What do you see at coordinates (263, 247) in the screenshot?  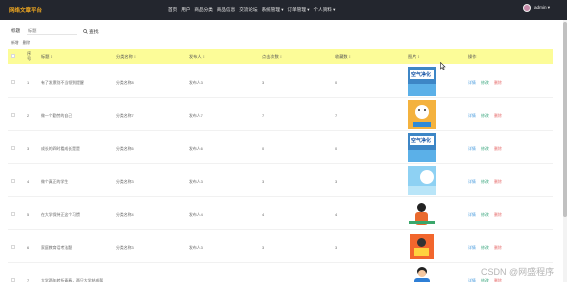 I see `cell-clicks: 3` at bounding box center [263, 247].